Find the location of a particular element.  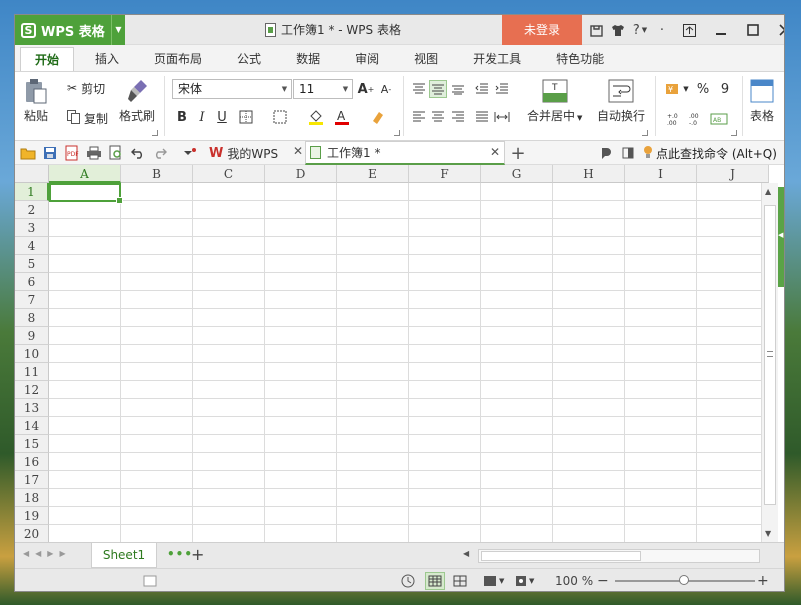

column-header-f: F is located at coordinates (445, 174).